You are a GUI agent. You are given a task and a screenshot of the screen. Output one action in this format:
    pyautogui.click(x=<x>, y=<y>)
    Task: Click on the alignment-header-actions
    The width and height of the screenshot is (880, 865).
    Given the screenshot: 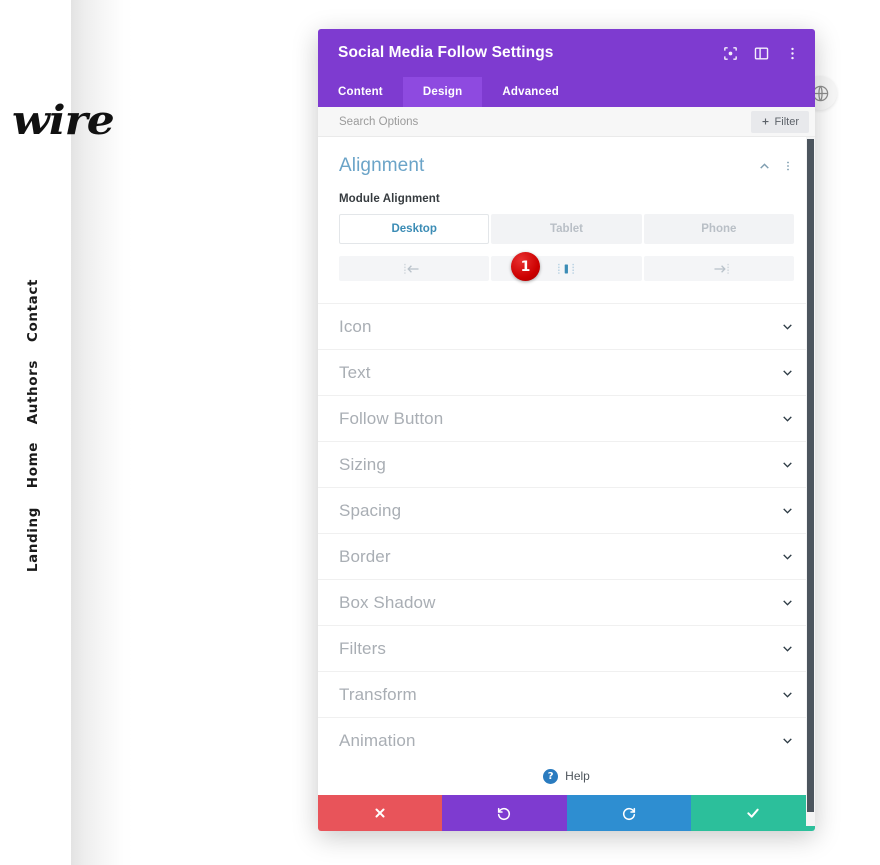 What is the action you would take?
    pyautogui.click(x=776, y=166)
    